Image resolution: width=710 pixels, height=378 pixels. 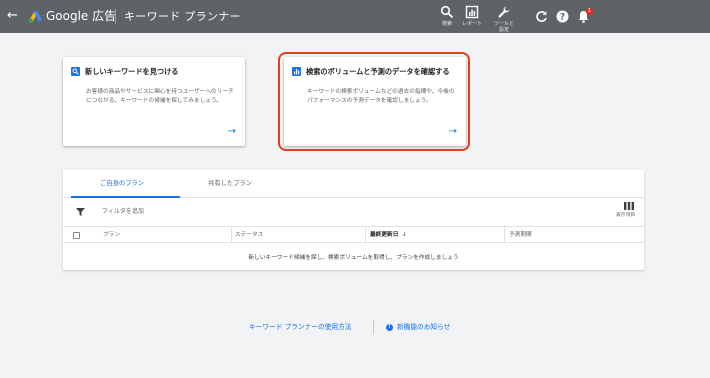 What do you see at coordinates (132, 71) in the screenshot?
I see `card-title: 新しいキーワードを見つける` at bounding box center [132, 71].